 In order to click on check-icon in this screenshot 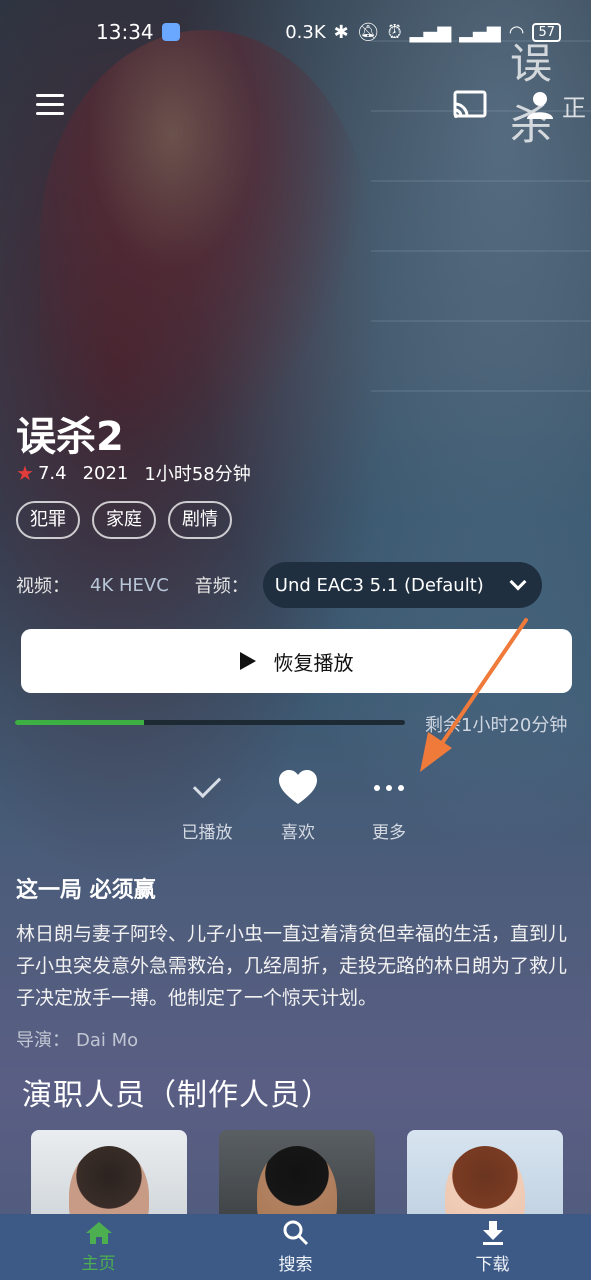, I will do `click(207, 784)`.